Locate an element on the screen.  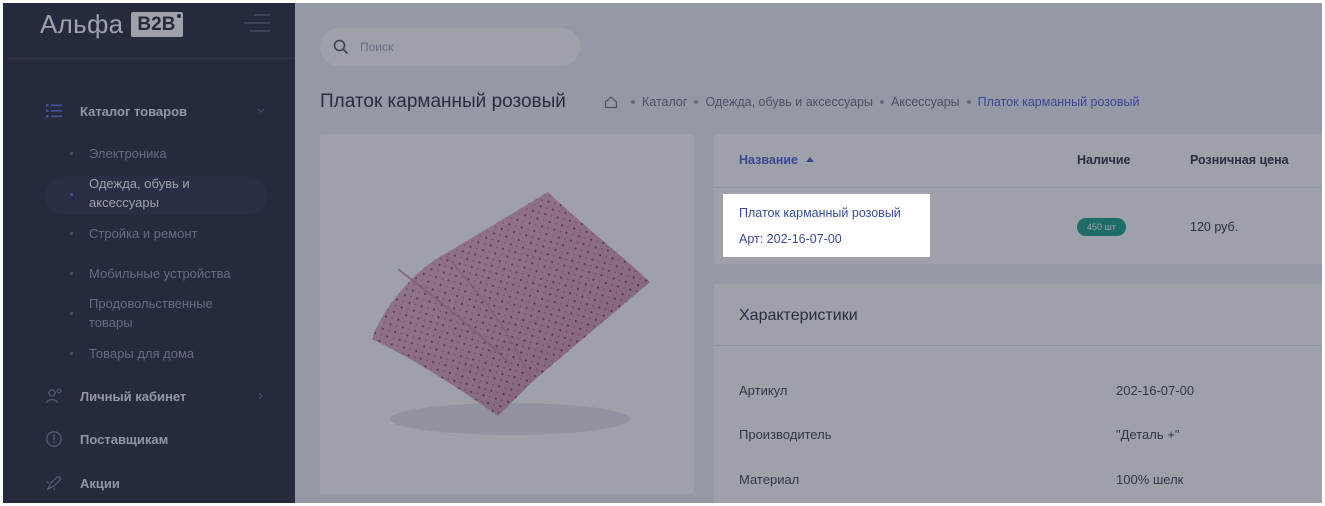
sidebar-divider is located at coordinates (149, 58).